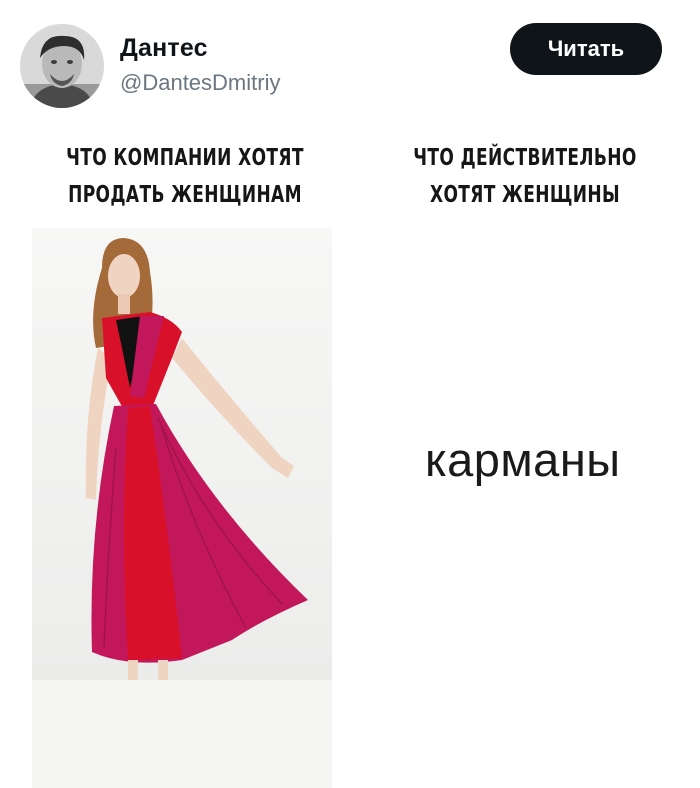 The width and height of the screenshot is (700, 788). Describe the element at coordinates (586, 49) in the screenshot. I see `follow-button: Читать` at that location.